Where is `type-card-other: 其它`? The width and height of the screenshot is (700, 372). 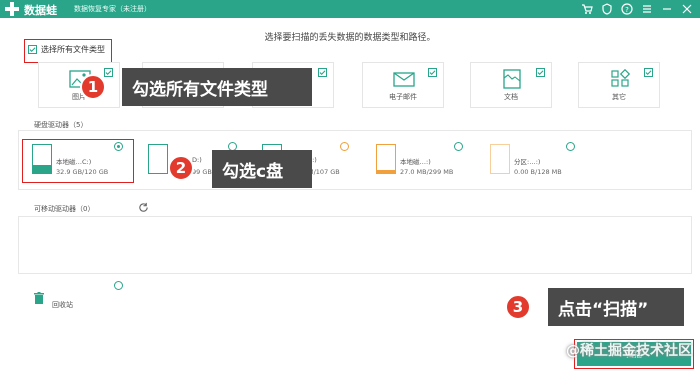 type-card-other: 其它 is located at coordinates (619, 85).